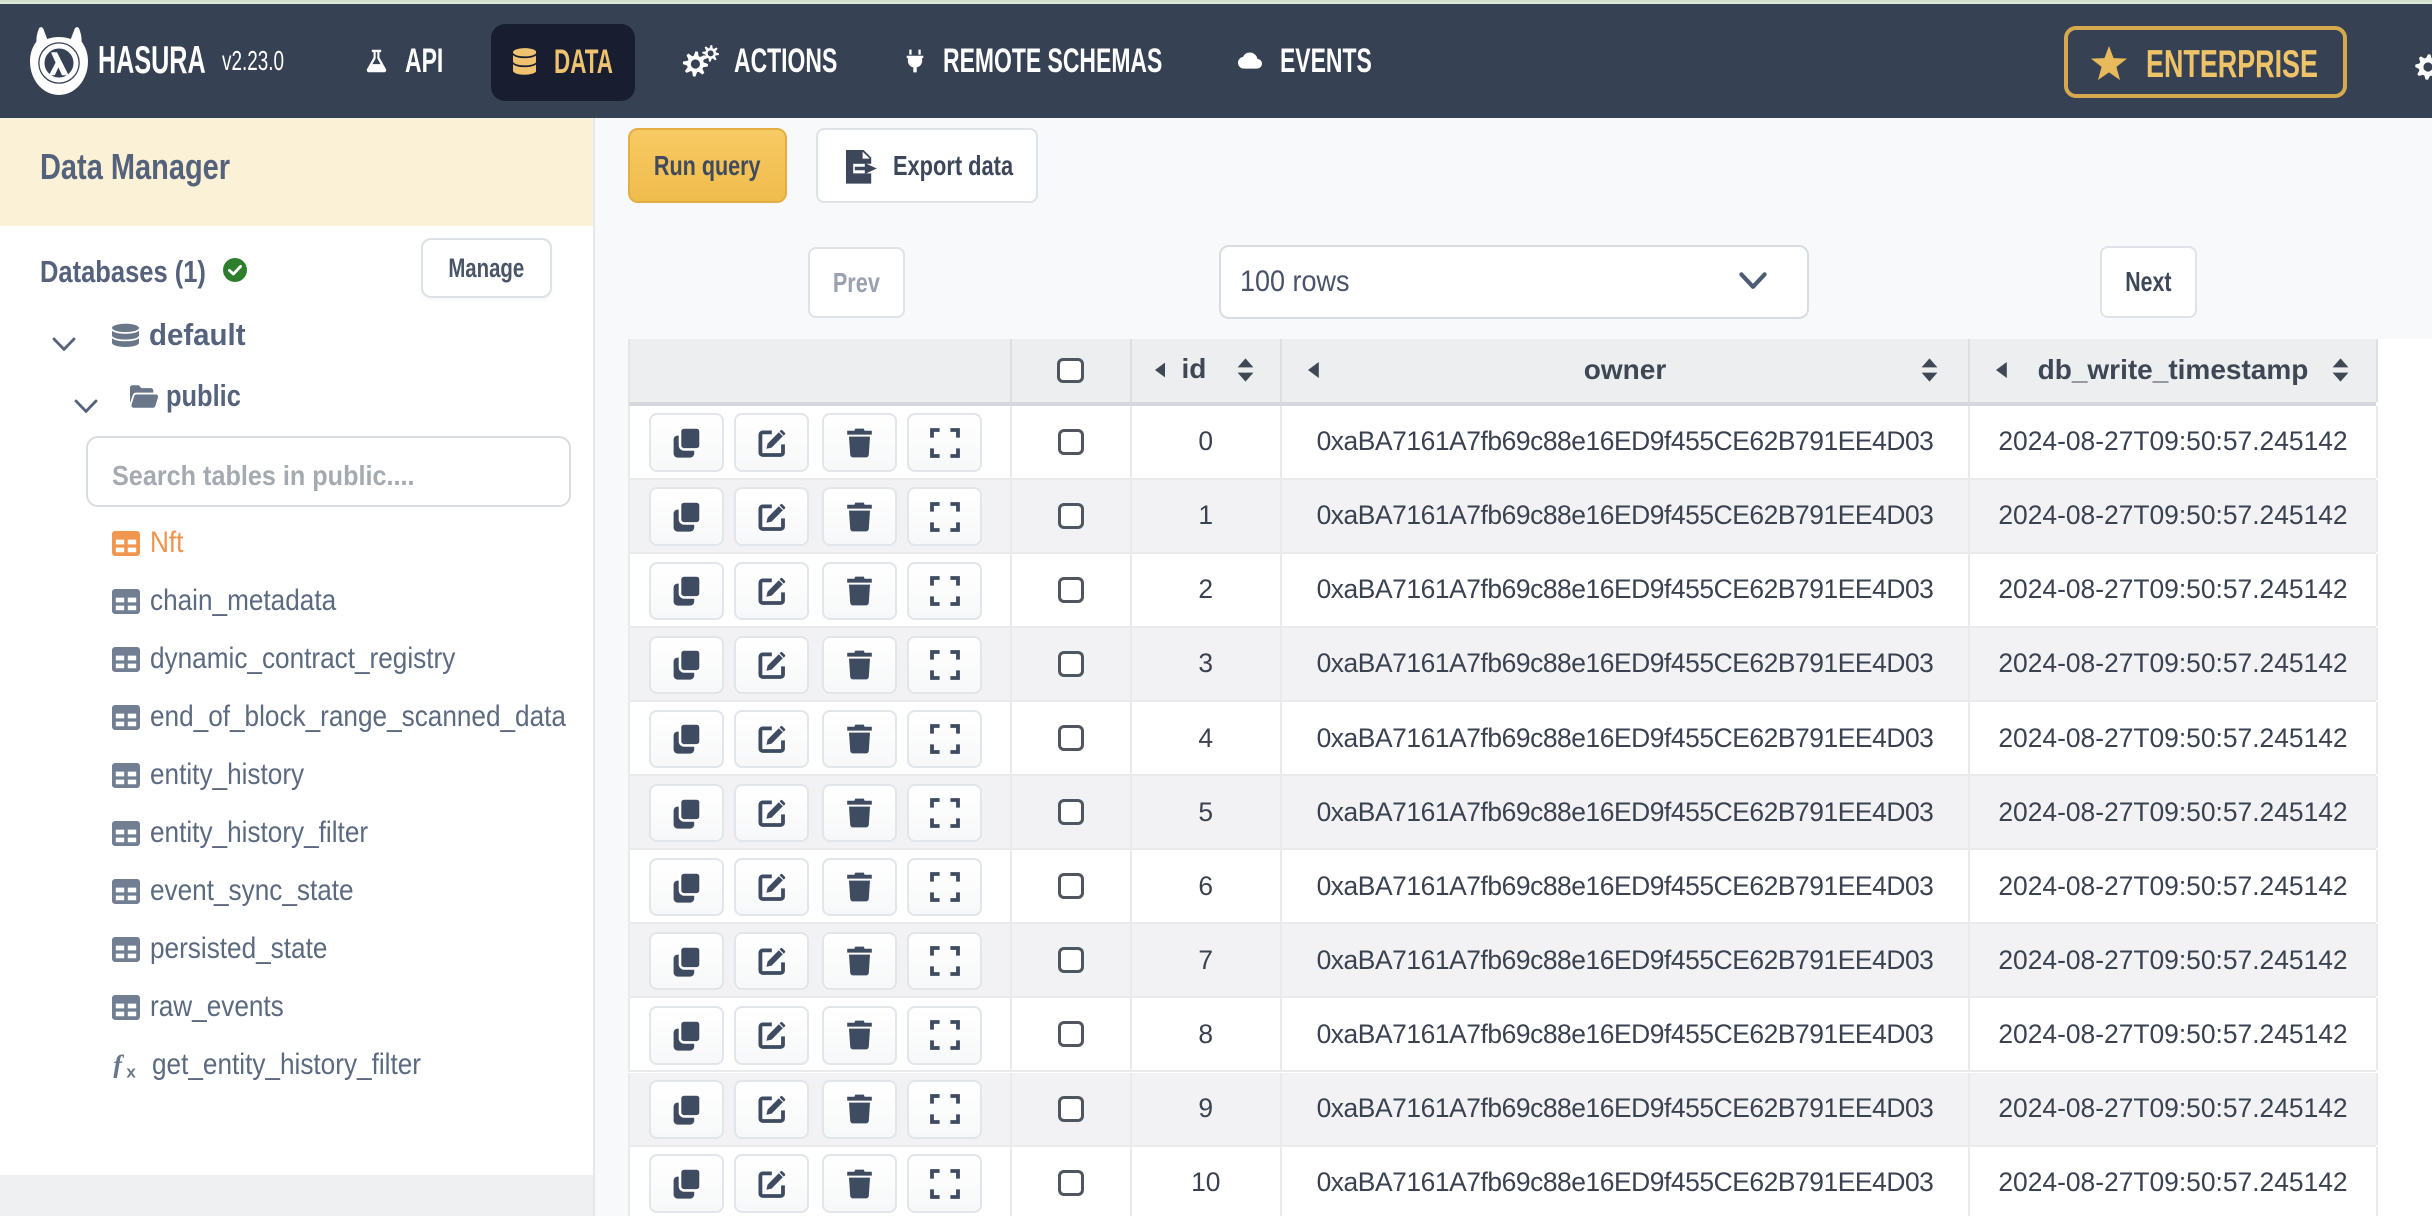  Describe the element at coordinates (119, 1065) in the screenshot. I see `svg-text: f` at that location.